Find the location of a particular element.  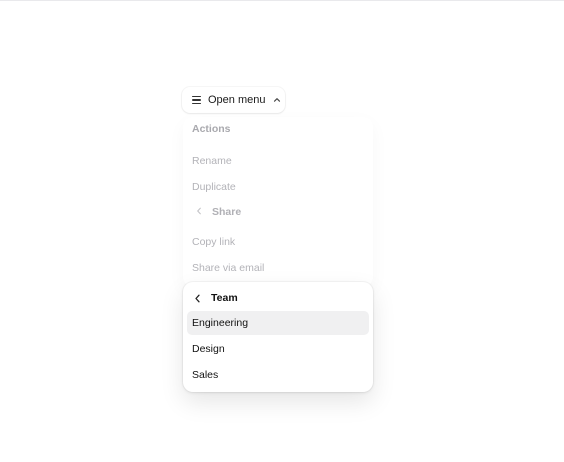

menu-item-sales: Sales is located at coordinates (278, 375).